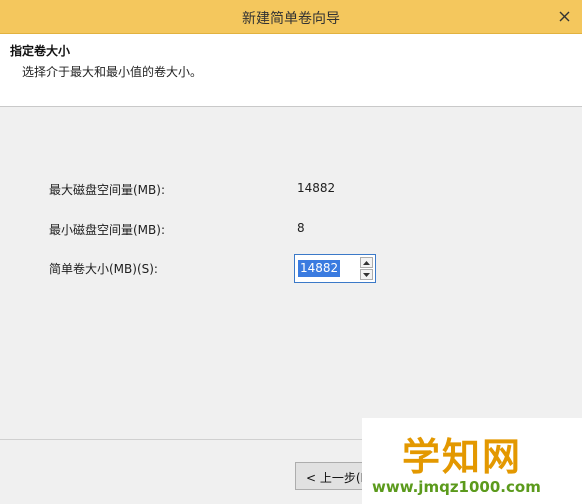  What do you see at coordinates (337, 478) in the screenshot?
I see `back-button-label: < 上一步(B` at bounding box center [337, 478].